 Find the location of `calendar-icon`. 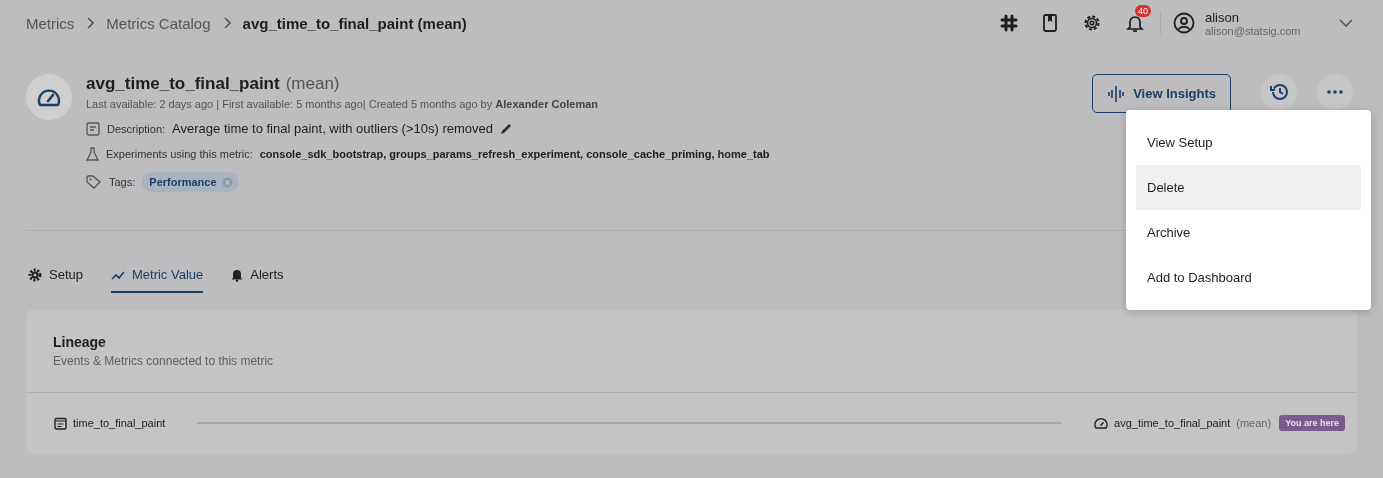

calendar-icon is located at coordinates (60, 423).